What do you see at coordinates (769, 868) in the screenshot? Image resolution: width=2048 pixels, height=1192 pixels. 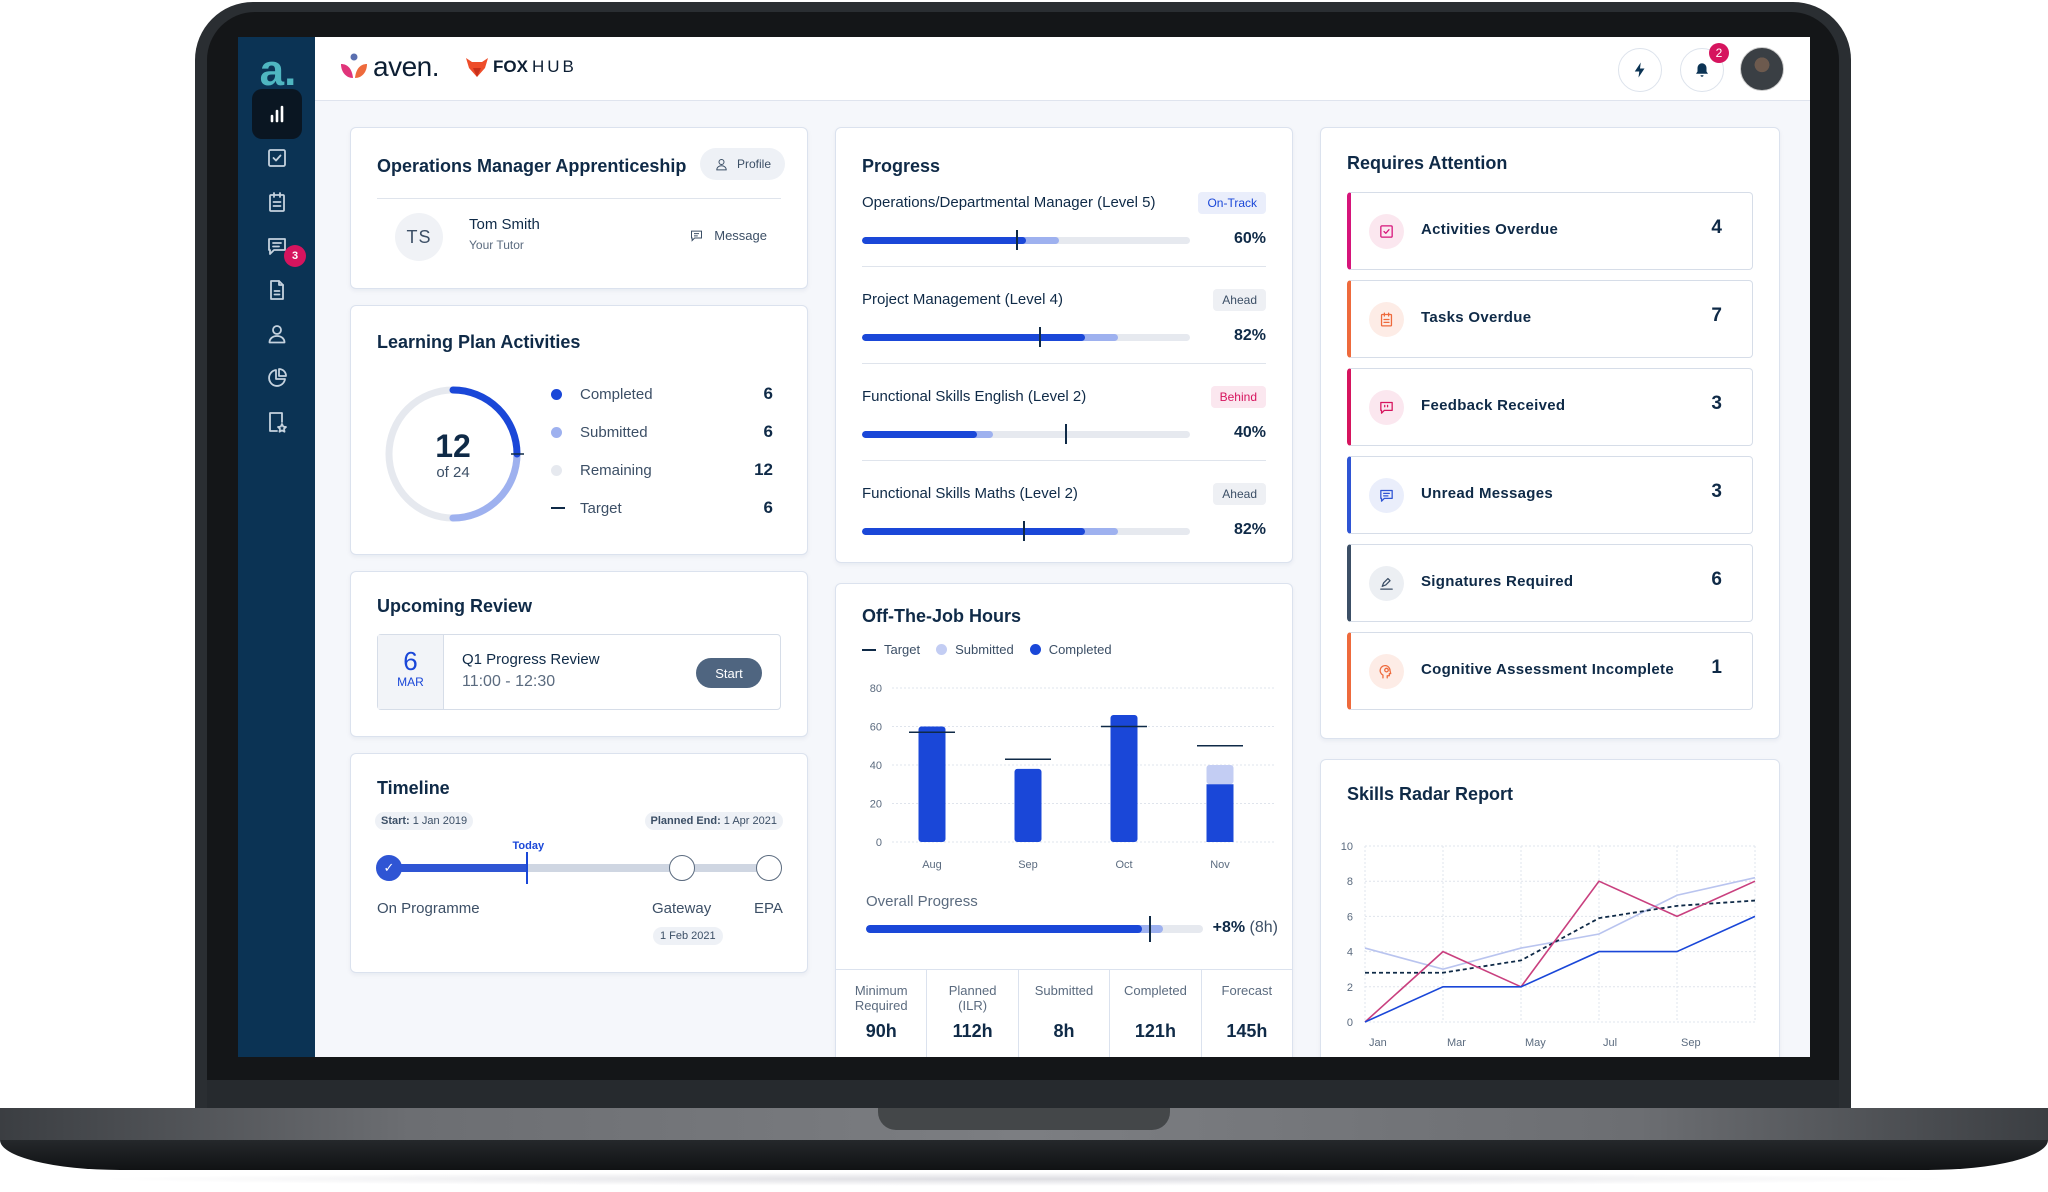 I see `milestone-epa` at bounding box center [769, 868].